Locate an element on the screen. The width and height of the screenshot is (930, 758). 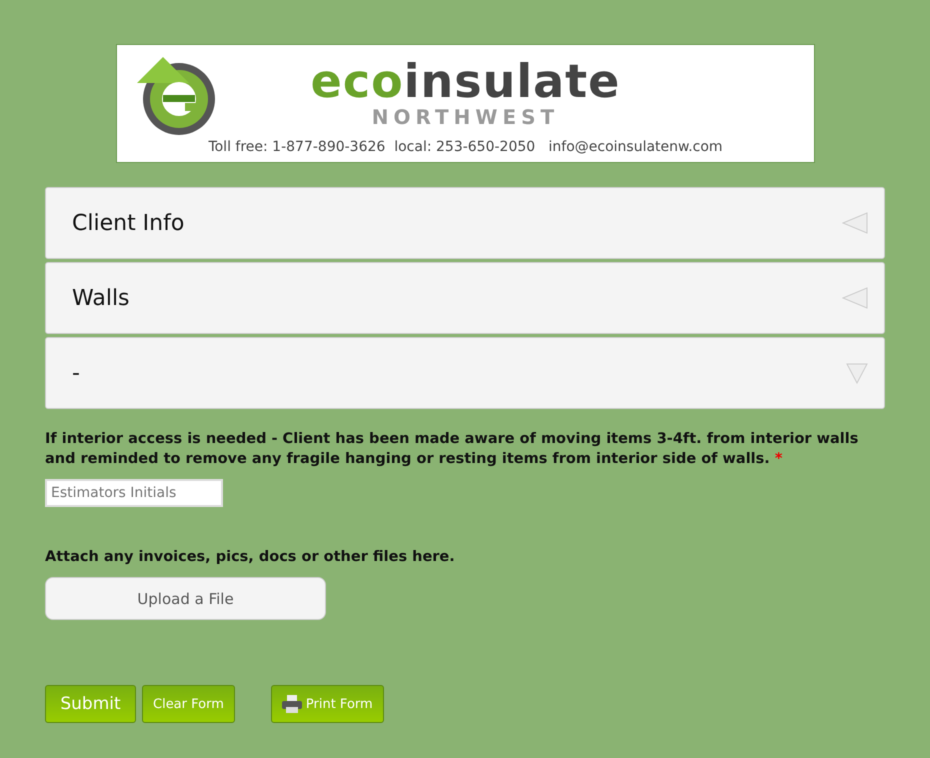
initials-field: Estimators Initials is located at coordinates (134, 493).